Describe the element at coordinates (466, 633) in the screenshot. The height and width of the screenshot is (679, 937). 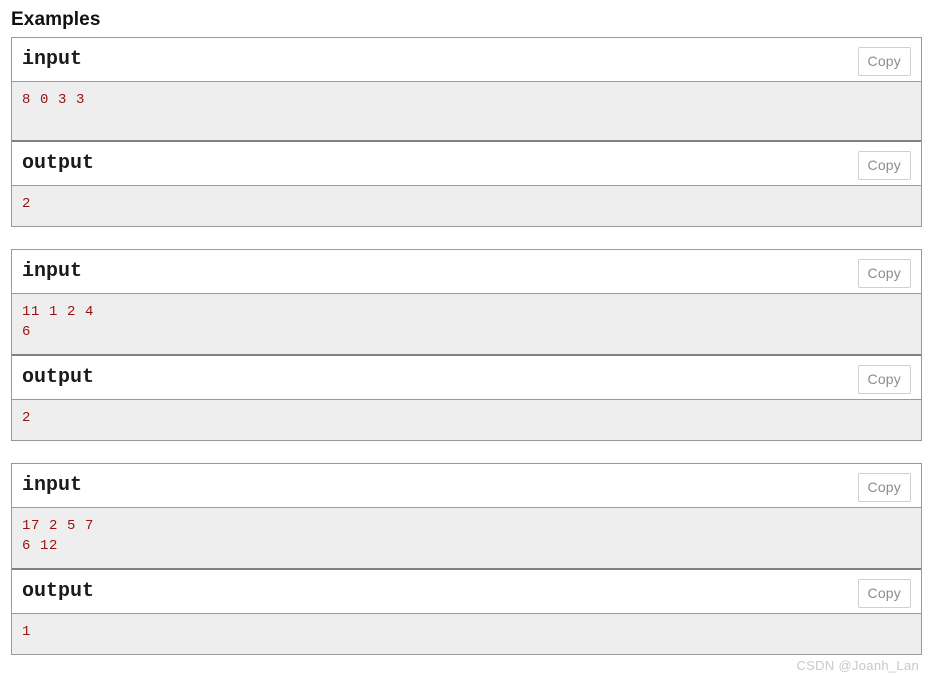
I see `output-data-3: 1` at that location.